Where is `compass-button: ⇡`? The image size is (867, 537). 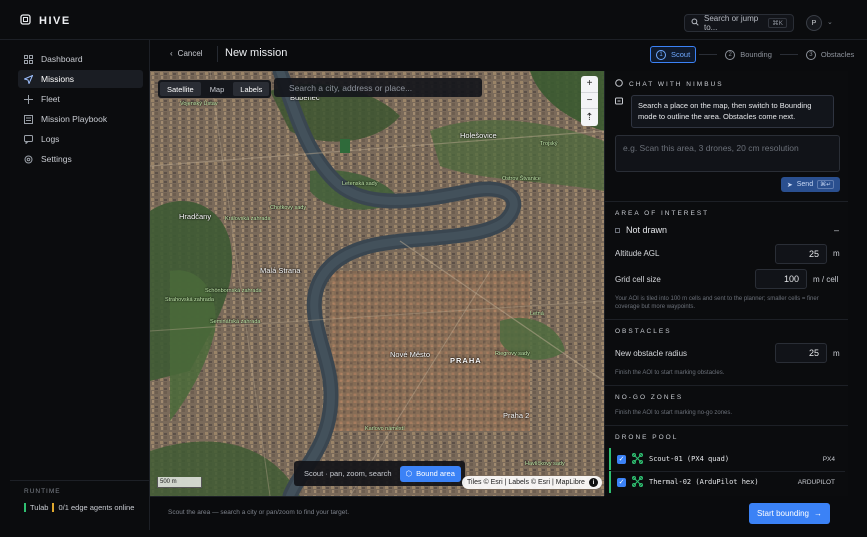 compass-button: ⇡ is located at coordinates (589, 117).